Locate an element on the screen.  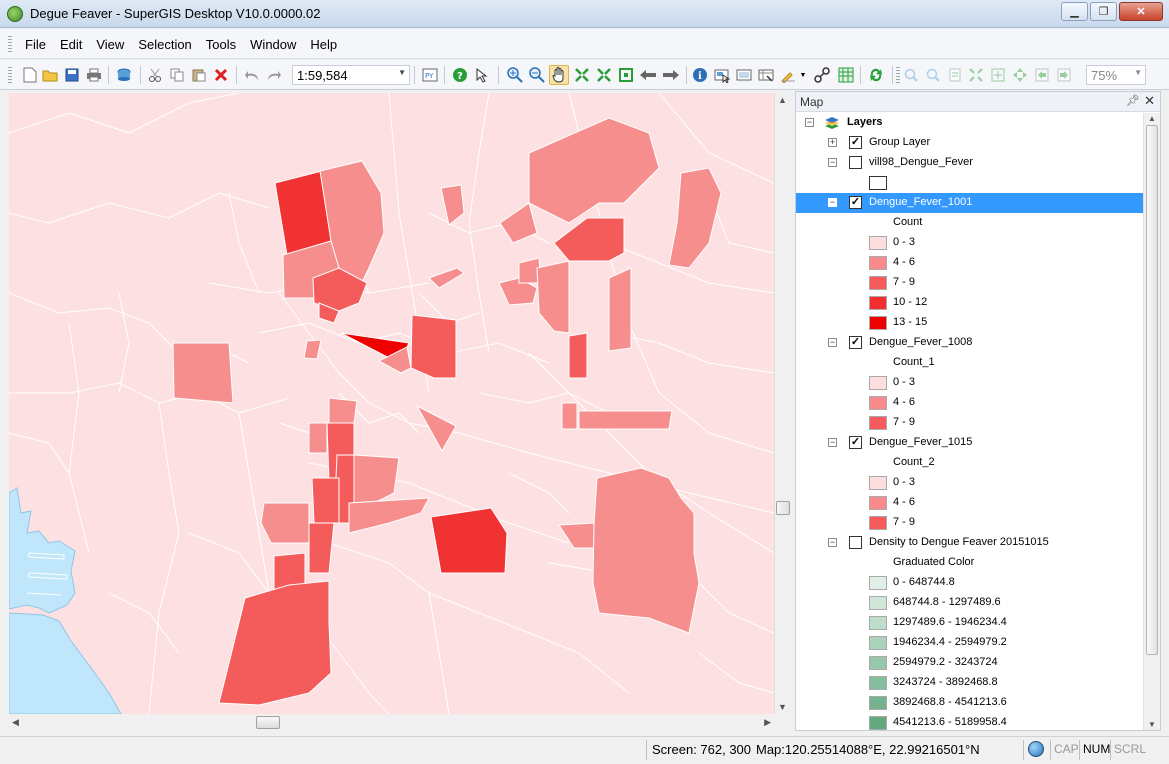
grid-icon is located at coordinates (846, 75).